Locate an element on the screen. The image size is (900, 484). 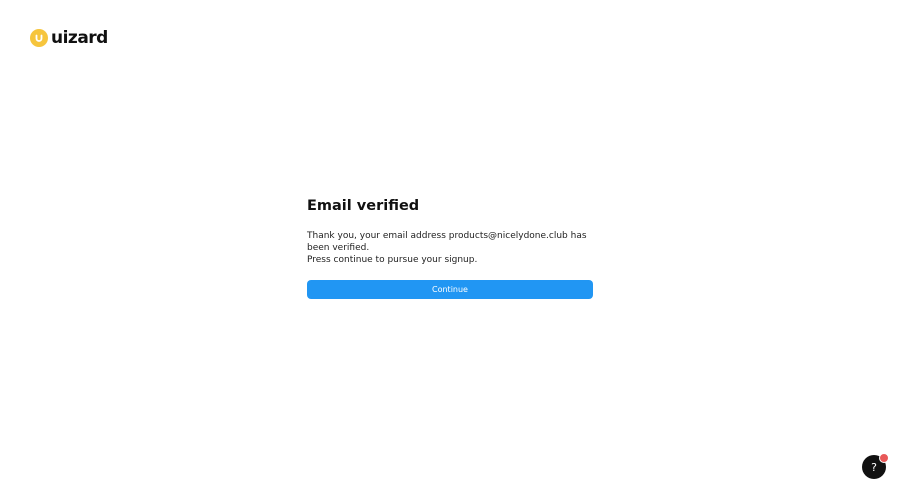
question-mark-icon: ? is located at coordinates (874, 467).